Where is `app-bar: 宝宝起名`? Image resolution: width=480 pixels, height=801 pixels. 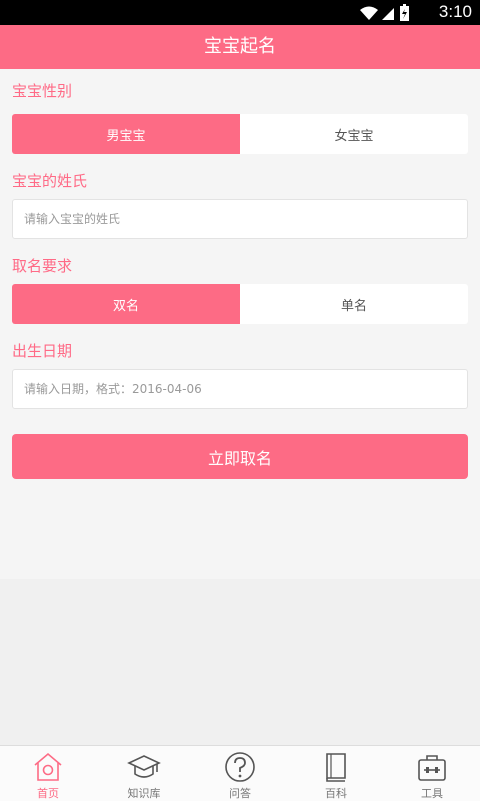 app-bar: 宝宝起名 is located at coordinates (240, 47).